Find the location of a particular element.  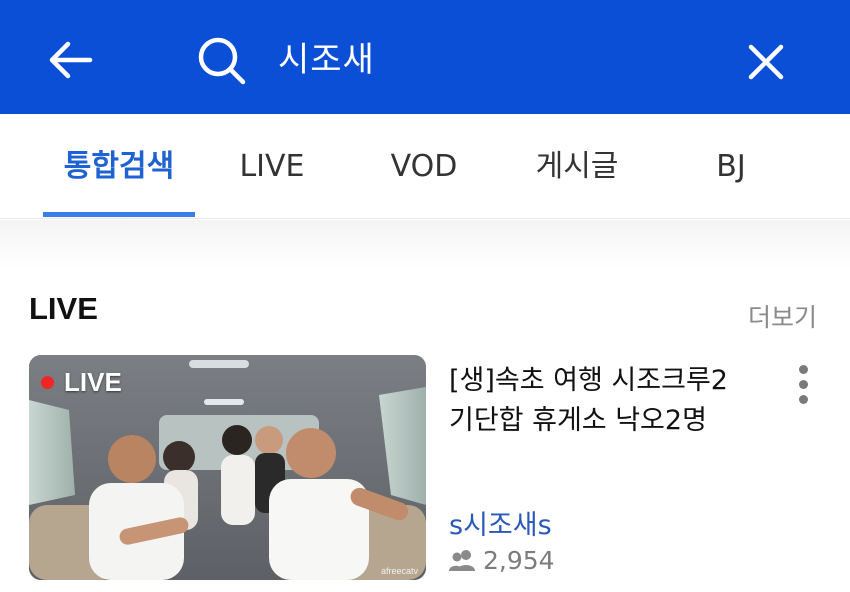

back-button is located at coordinates (70, 60).